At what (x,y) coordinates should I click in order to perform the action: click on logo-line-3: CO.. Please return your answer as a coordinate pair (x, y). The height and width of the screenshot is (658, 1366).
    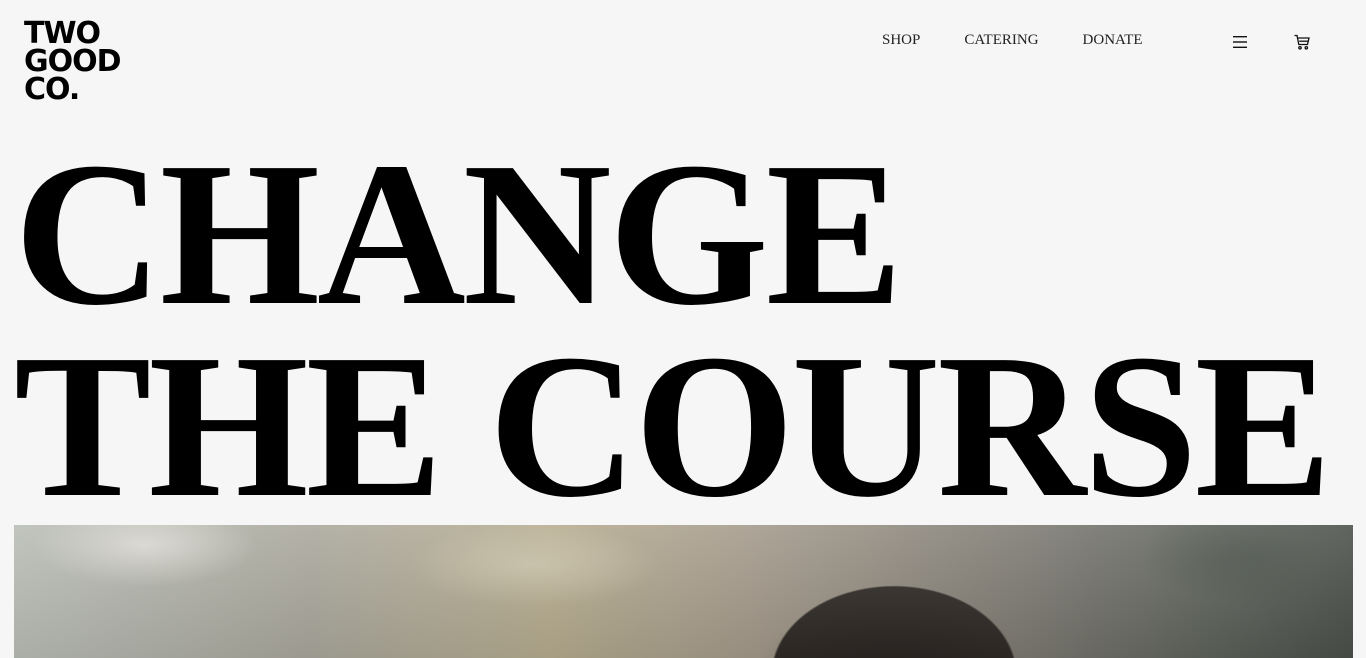
    Looking at the image, I should click on (52, 89).